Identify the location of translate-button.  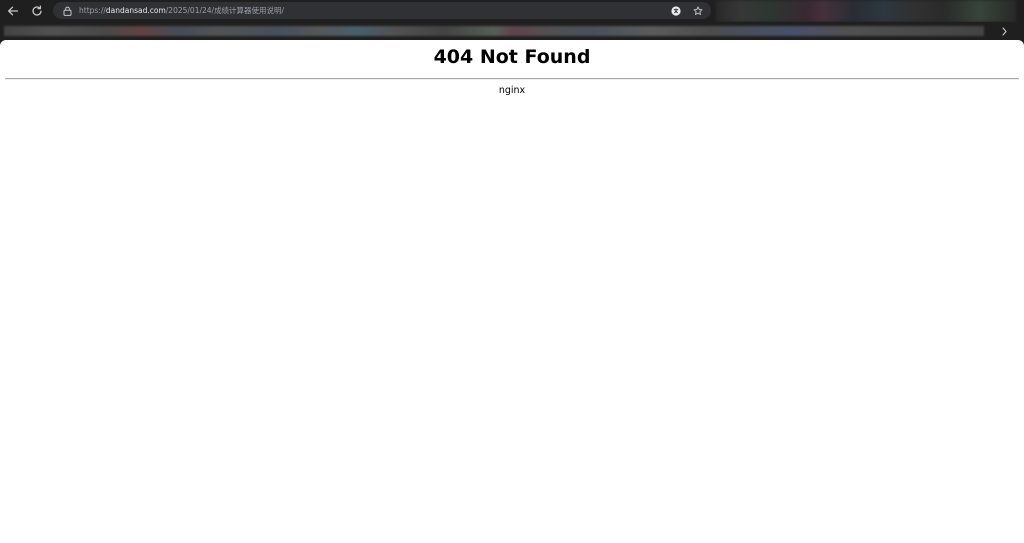
(675, 10).